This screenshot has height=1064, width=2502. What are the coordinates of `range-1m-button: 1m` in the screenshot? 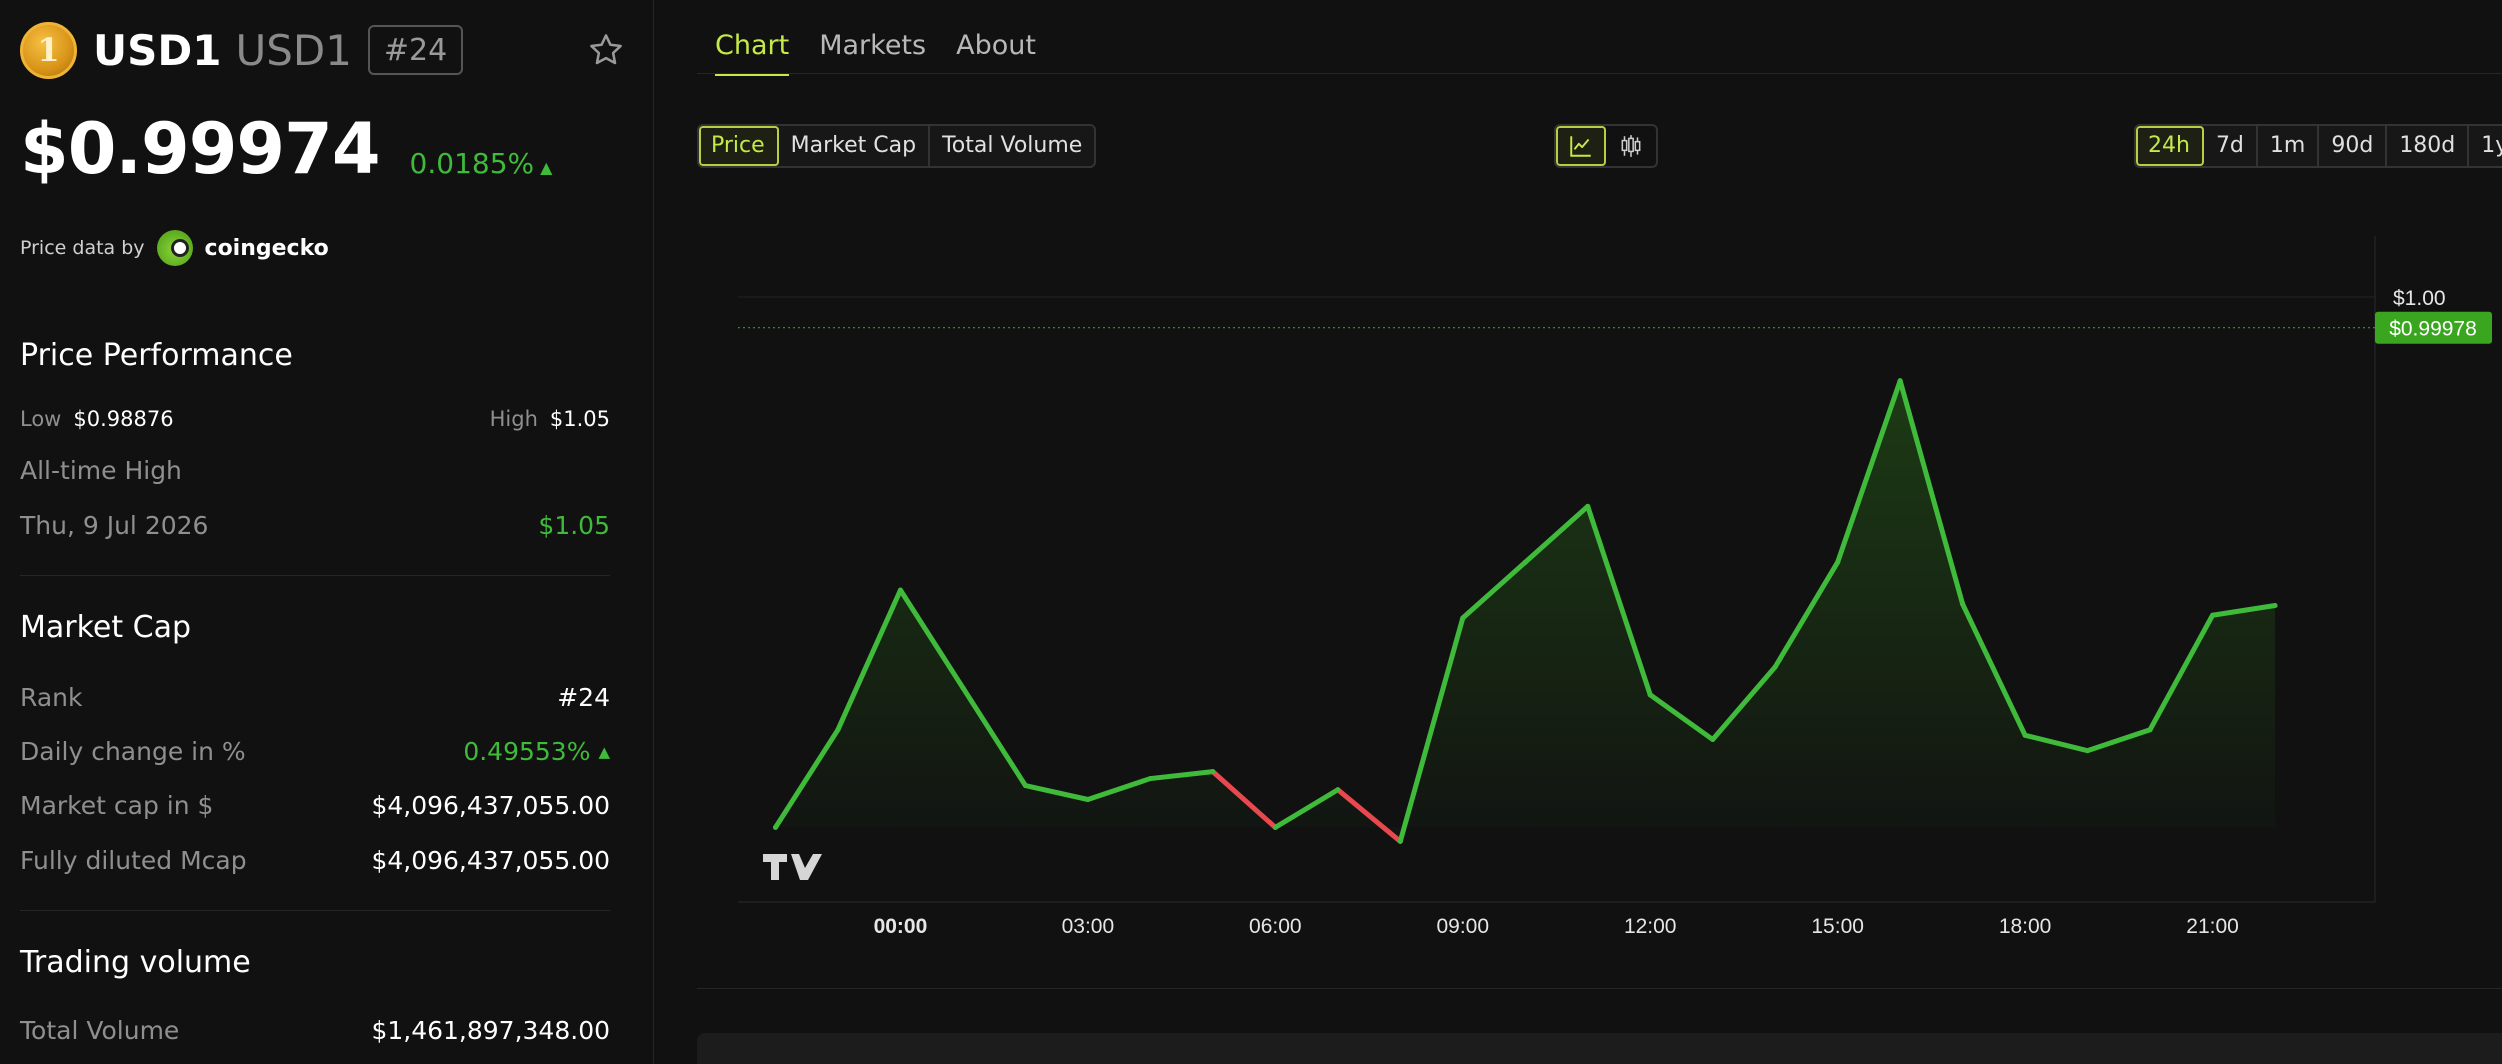 It's located at (2289, 146).